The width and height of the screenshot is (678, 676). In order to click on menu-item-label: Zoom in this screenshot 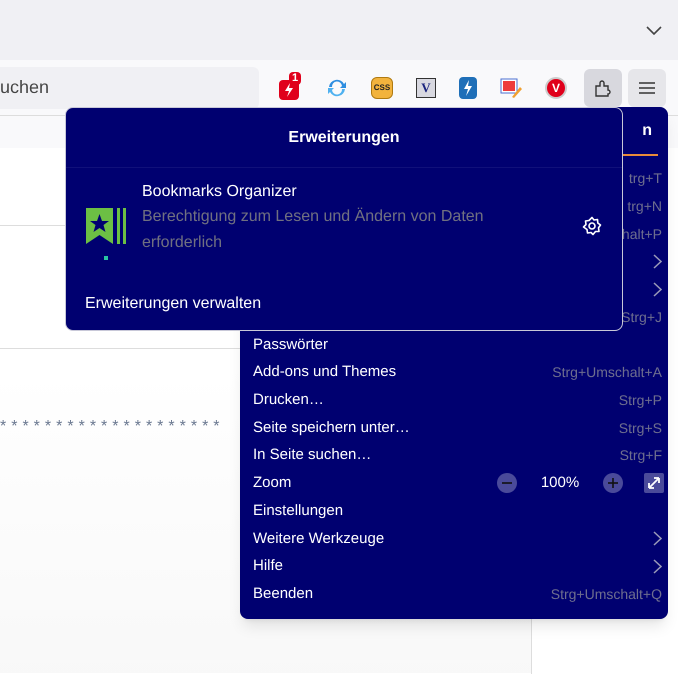, I will do `click(272, 483)`.